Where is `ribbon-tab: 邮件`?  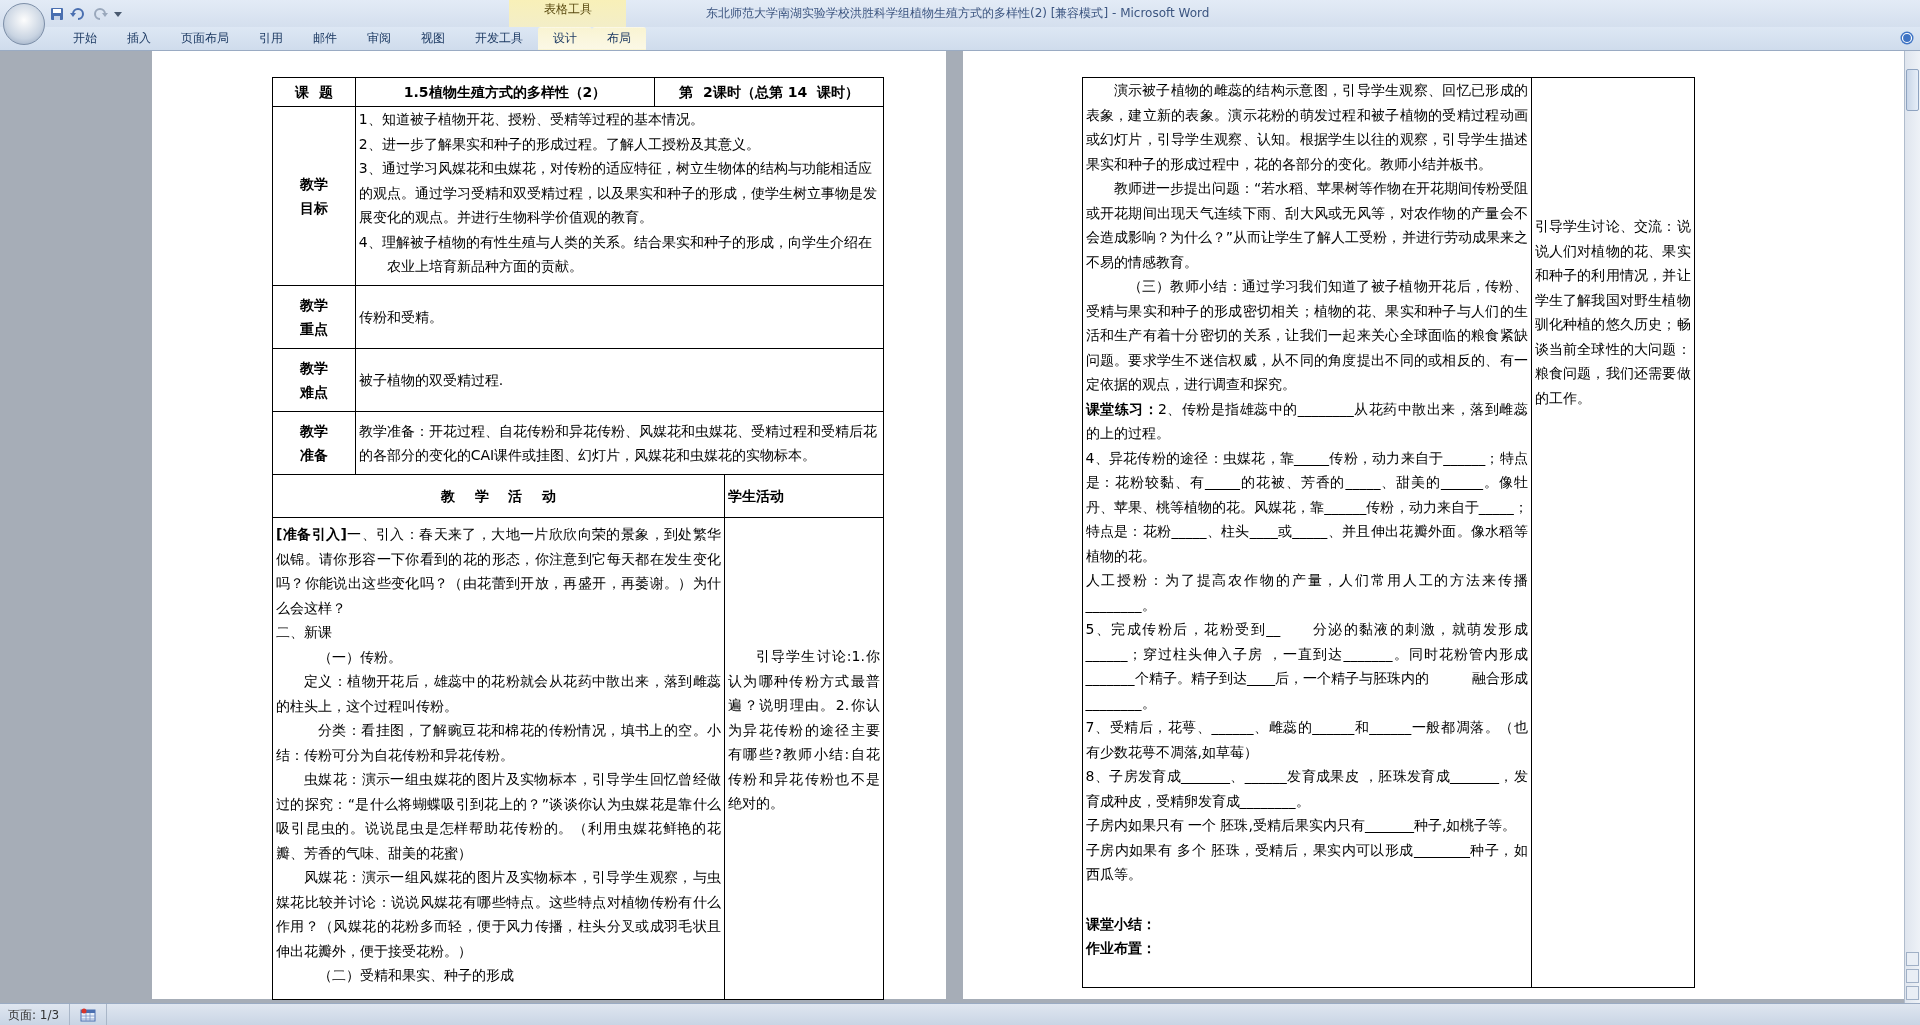 ribbon-tab: 邮件 is located at coordinates (325, 38).